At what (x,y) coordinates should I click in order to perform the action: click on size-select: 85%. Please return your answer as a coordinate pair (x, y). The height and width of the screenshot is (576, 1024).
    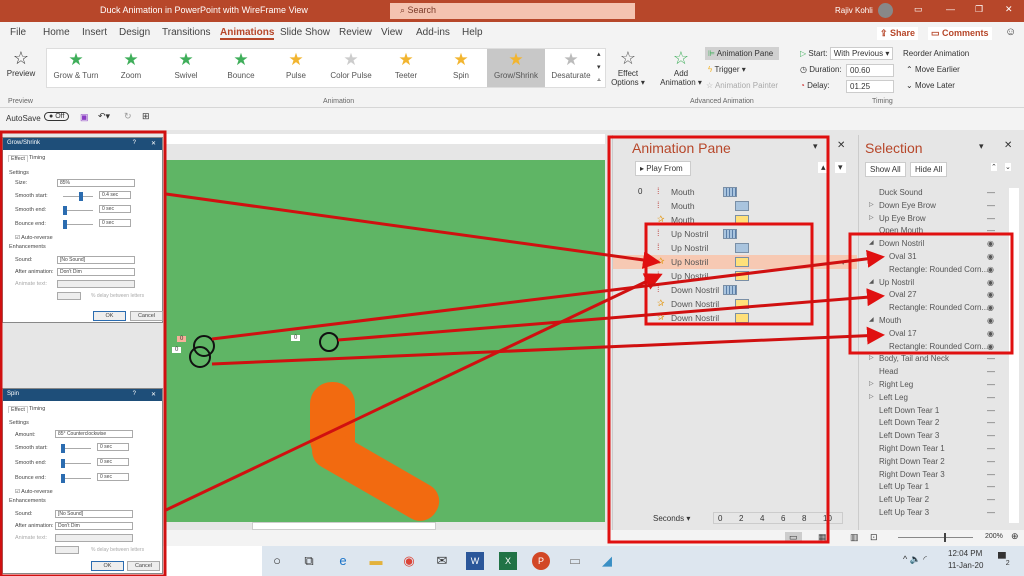
    Looking at the image, I should click on (96, 183).